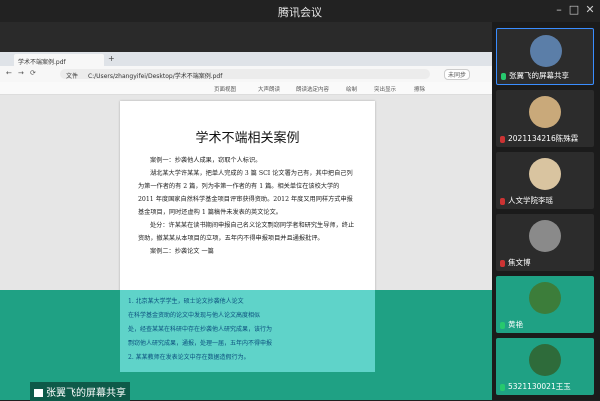  Describe the element at coordinates (33, 73) in the screenshot. I see `refresh-icon: ⟳` at that location.